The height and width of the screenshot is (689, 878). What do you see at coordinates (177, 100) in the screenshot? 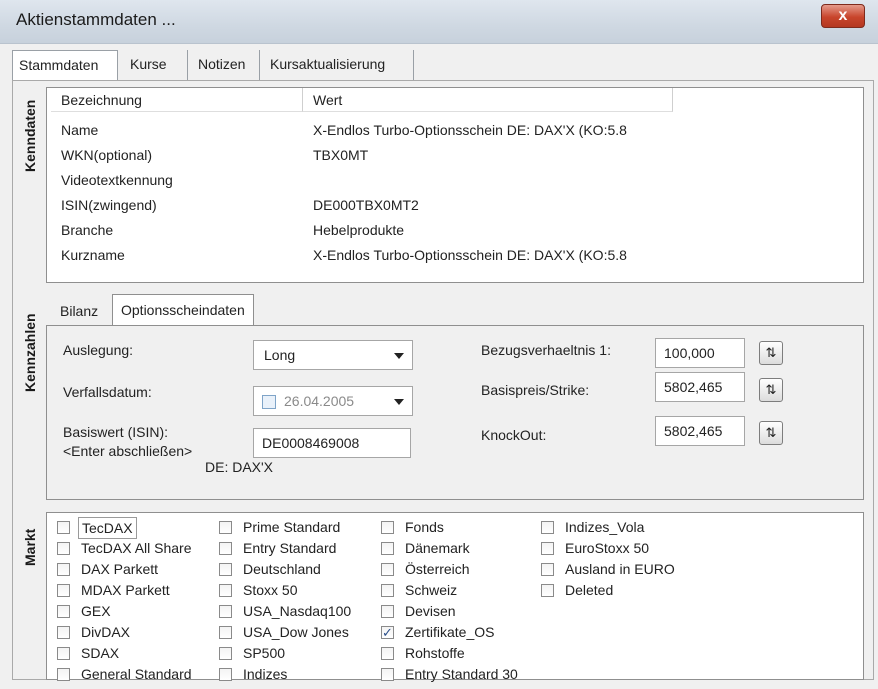
I see `column-header-bezeichnung: Bezeichnung` at bounding box center [177, 100].